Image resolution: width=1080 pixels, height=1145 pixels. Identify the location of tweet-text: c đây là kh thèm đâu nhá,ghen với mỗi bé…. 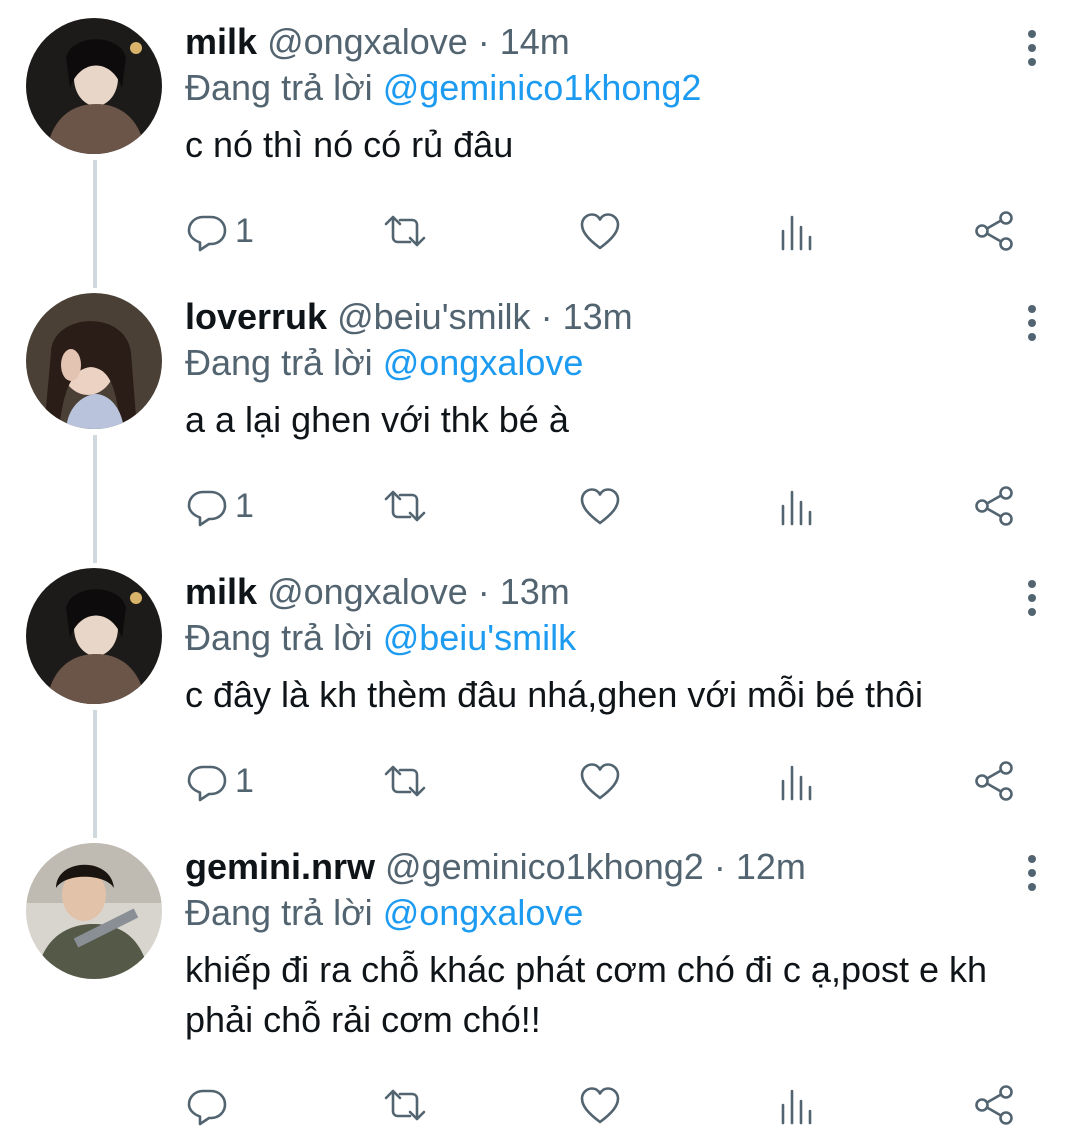
(554, 694).